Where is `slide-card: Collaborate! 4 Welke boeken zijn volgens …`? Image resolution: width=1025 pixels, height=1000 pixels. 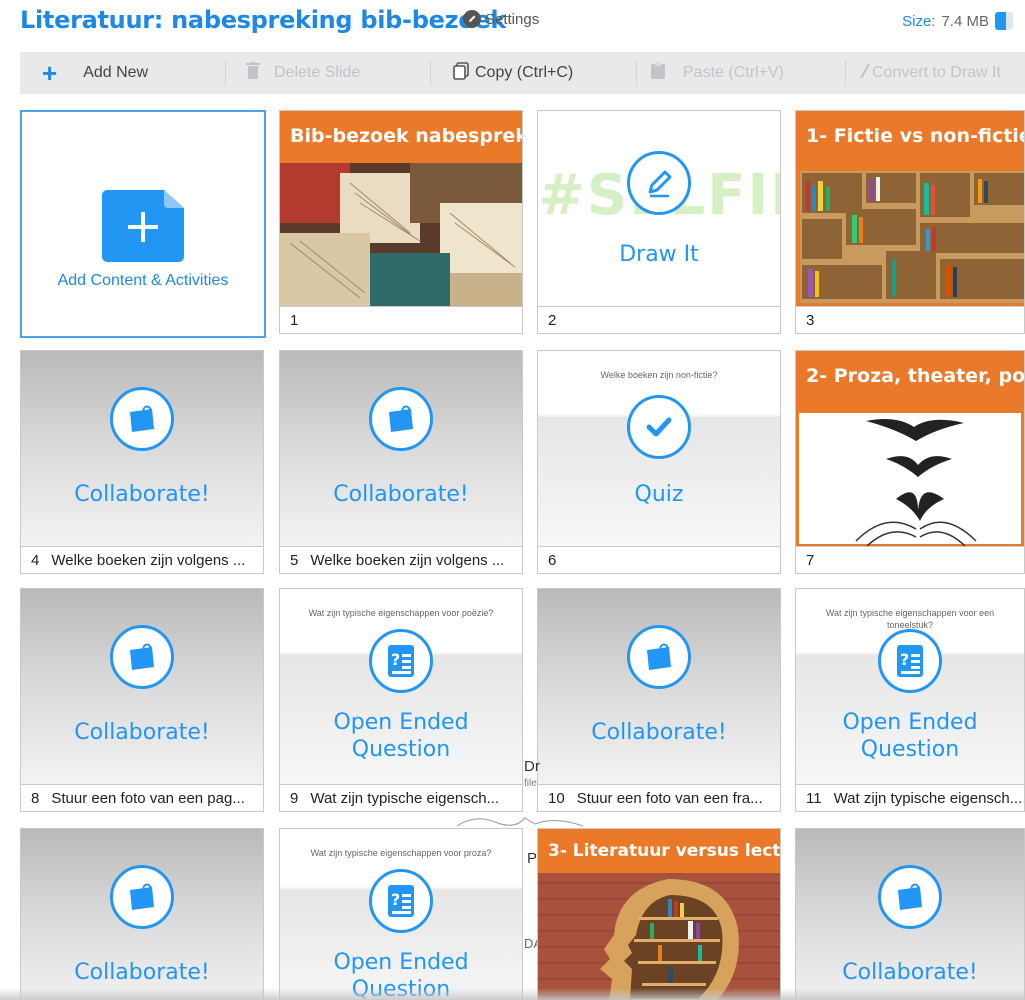 slide-card: Collaborate! 4 Welke boeken zijn volgens … is located at coordinates (142, 462).